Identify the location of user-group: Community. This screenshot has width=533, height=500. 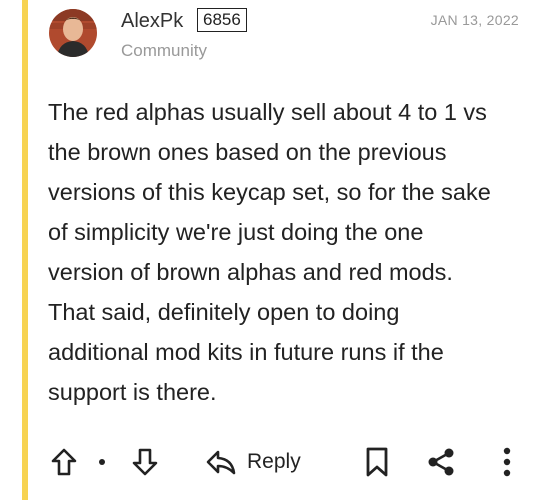
(164, 50).